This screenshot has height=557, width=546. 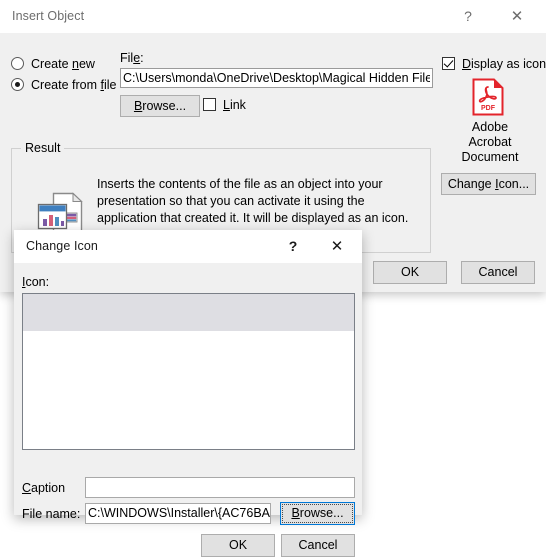 What do you see at coordinates (238, 545) in the screenshot?
I see `change-icon-ok-button: OK` at bounding box center [238, 545].